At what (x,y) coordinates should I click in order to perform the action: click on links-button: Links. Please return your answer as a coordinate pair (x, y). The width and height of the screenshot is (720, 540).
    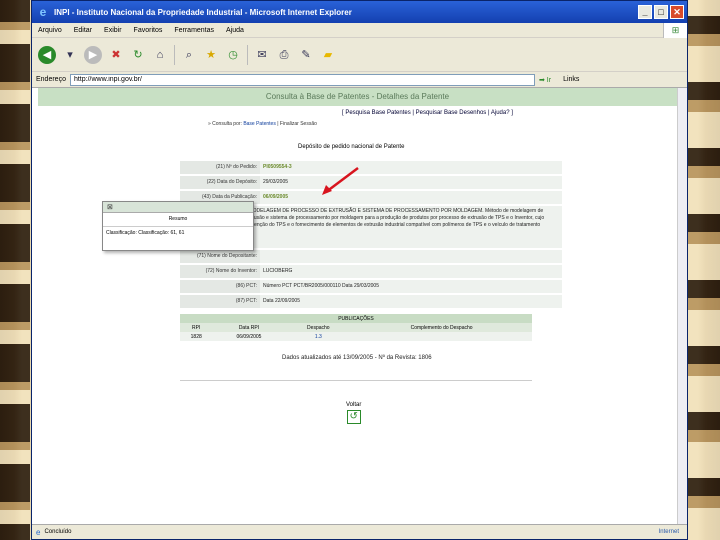
    Looking at the image, I should click on (571, 79).